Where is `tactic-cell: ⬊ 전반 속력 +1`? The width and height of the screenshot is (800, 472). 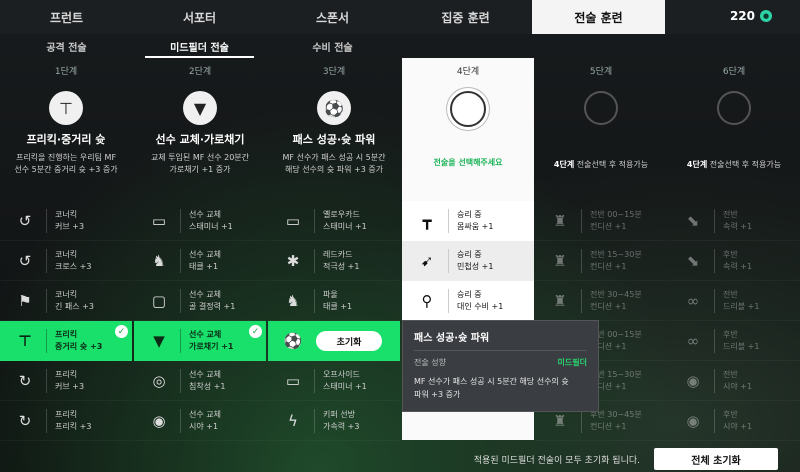 tactic-cell: ⬊ 전반 속력 +1 is located at coordinates (734, 221).